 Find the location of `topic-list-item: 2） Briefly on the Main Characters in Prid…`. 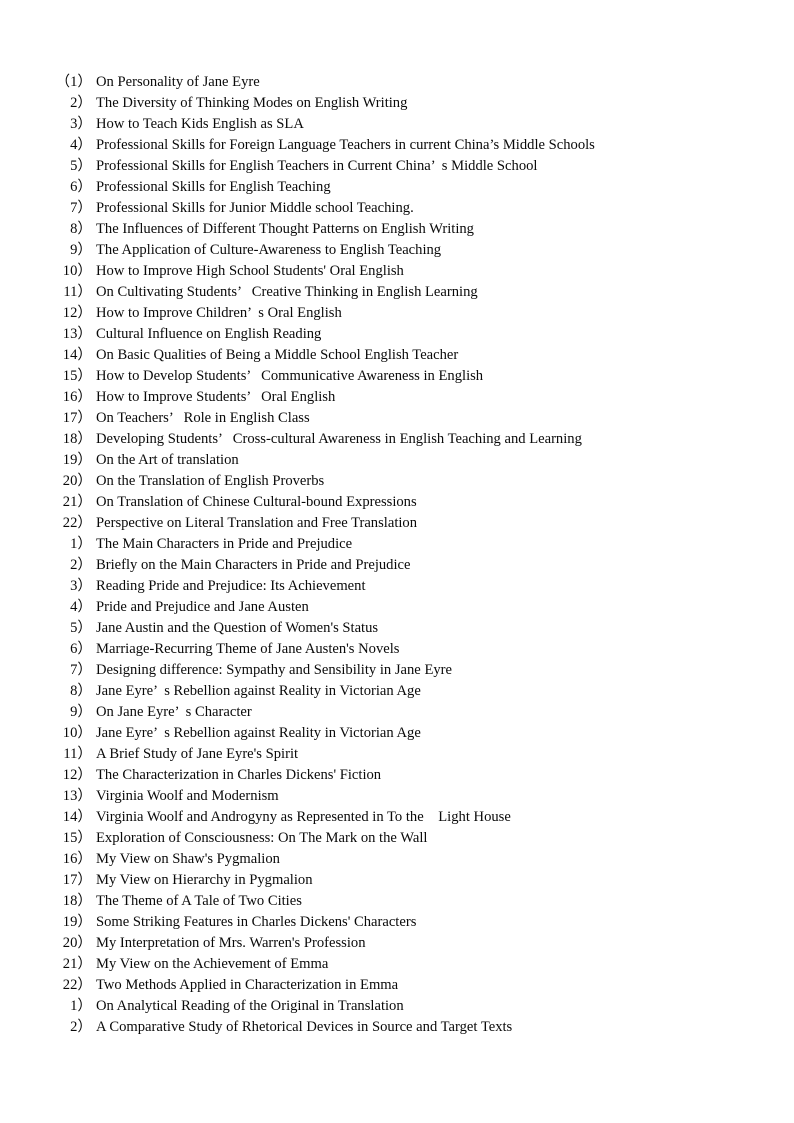

topic-list-item: 2） Briefly on the Main Characters in Prid… is located at coordinates (397, 565).